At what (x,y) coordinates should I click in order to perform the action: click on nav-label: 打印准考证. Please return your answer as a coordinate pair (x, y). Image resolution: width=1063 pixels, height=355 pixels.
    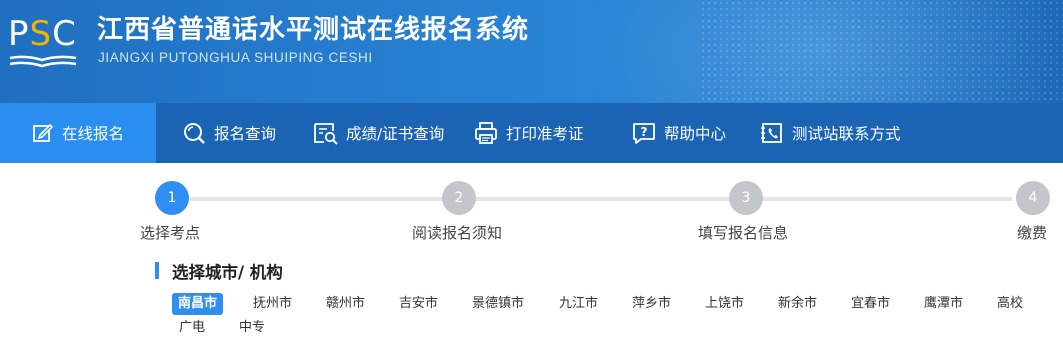
    Looking at the image, I should click on (545, 134).